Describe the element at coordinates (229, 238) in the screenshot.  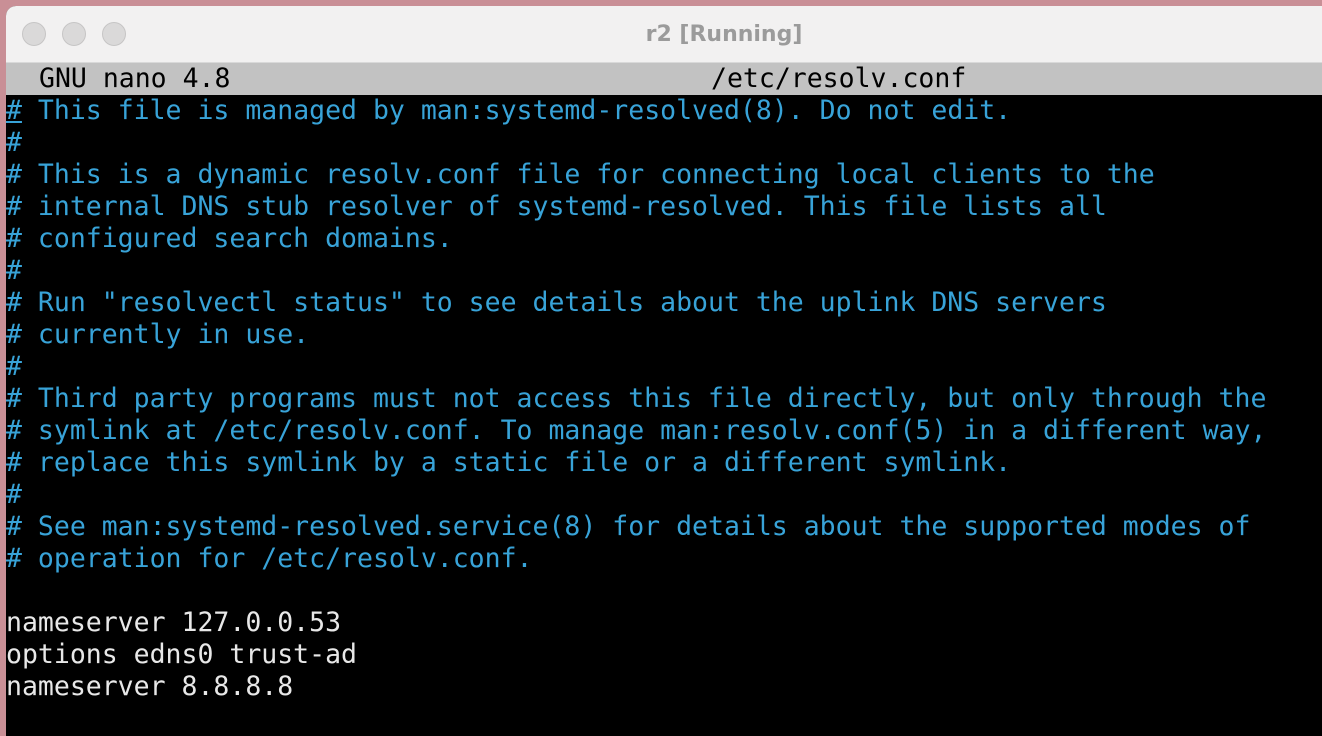
I see `comment-line: # configured search domains.` at that location.